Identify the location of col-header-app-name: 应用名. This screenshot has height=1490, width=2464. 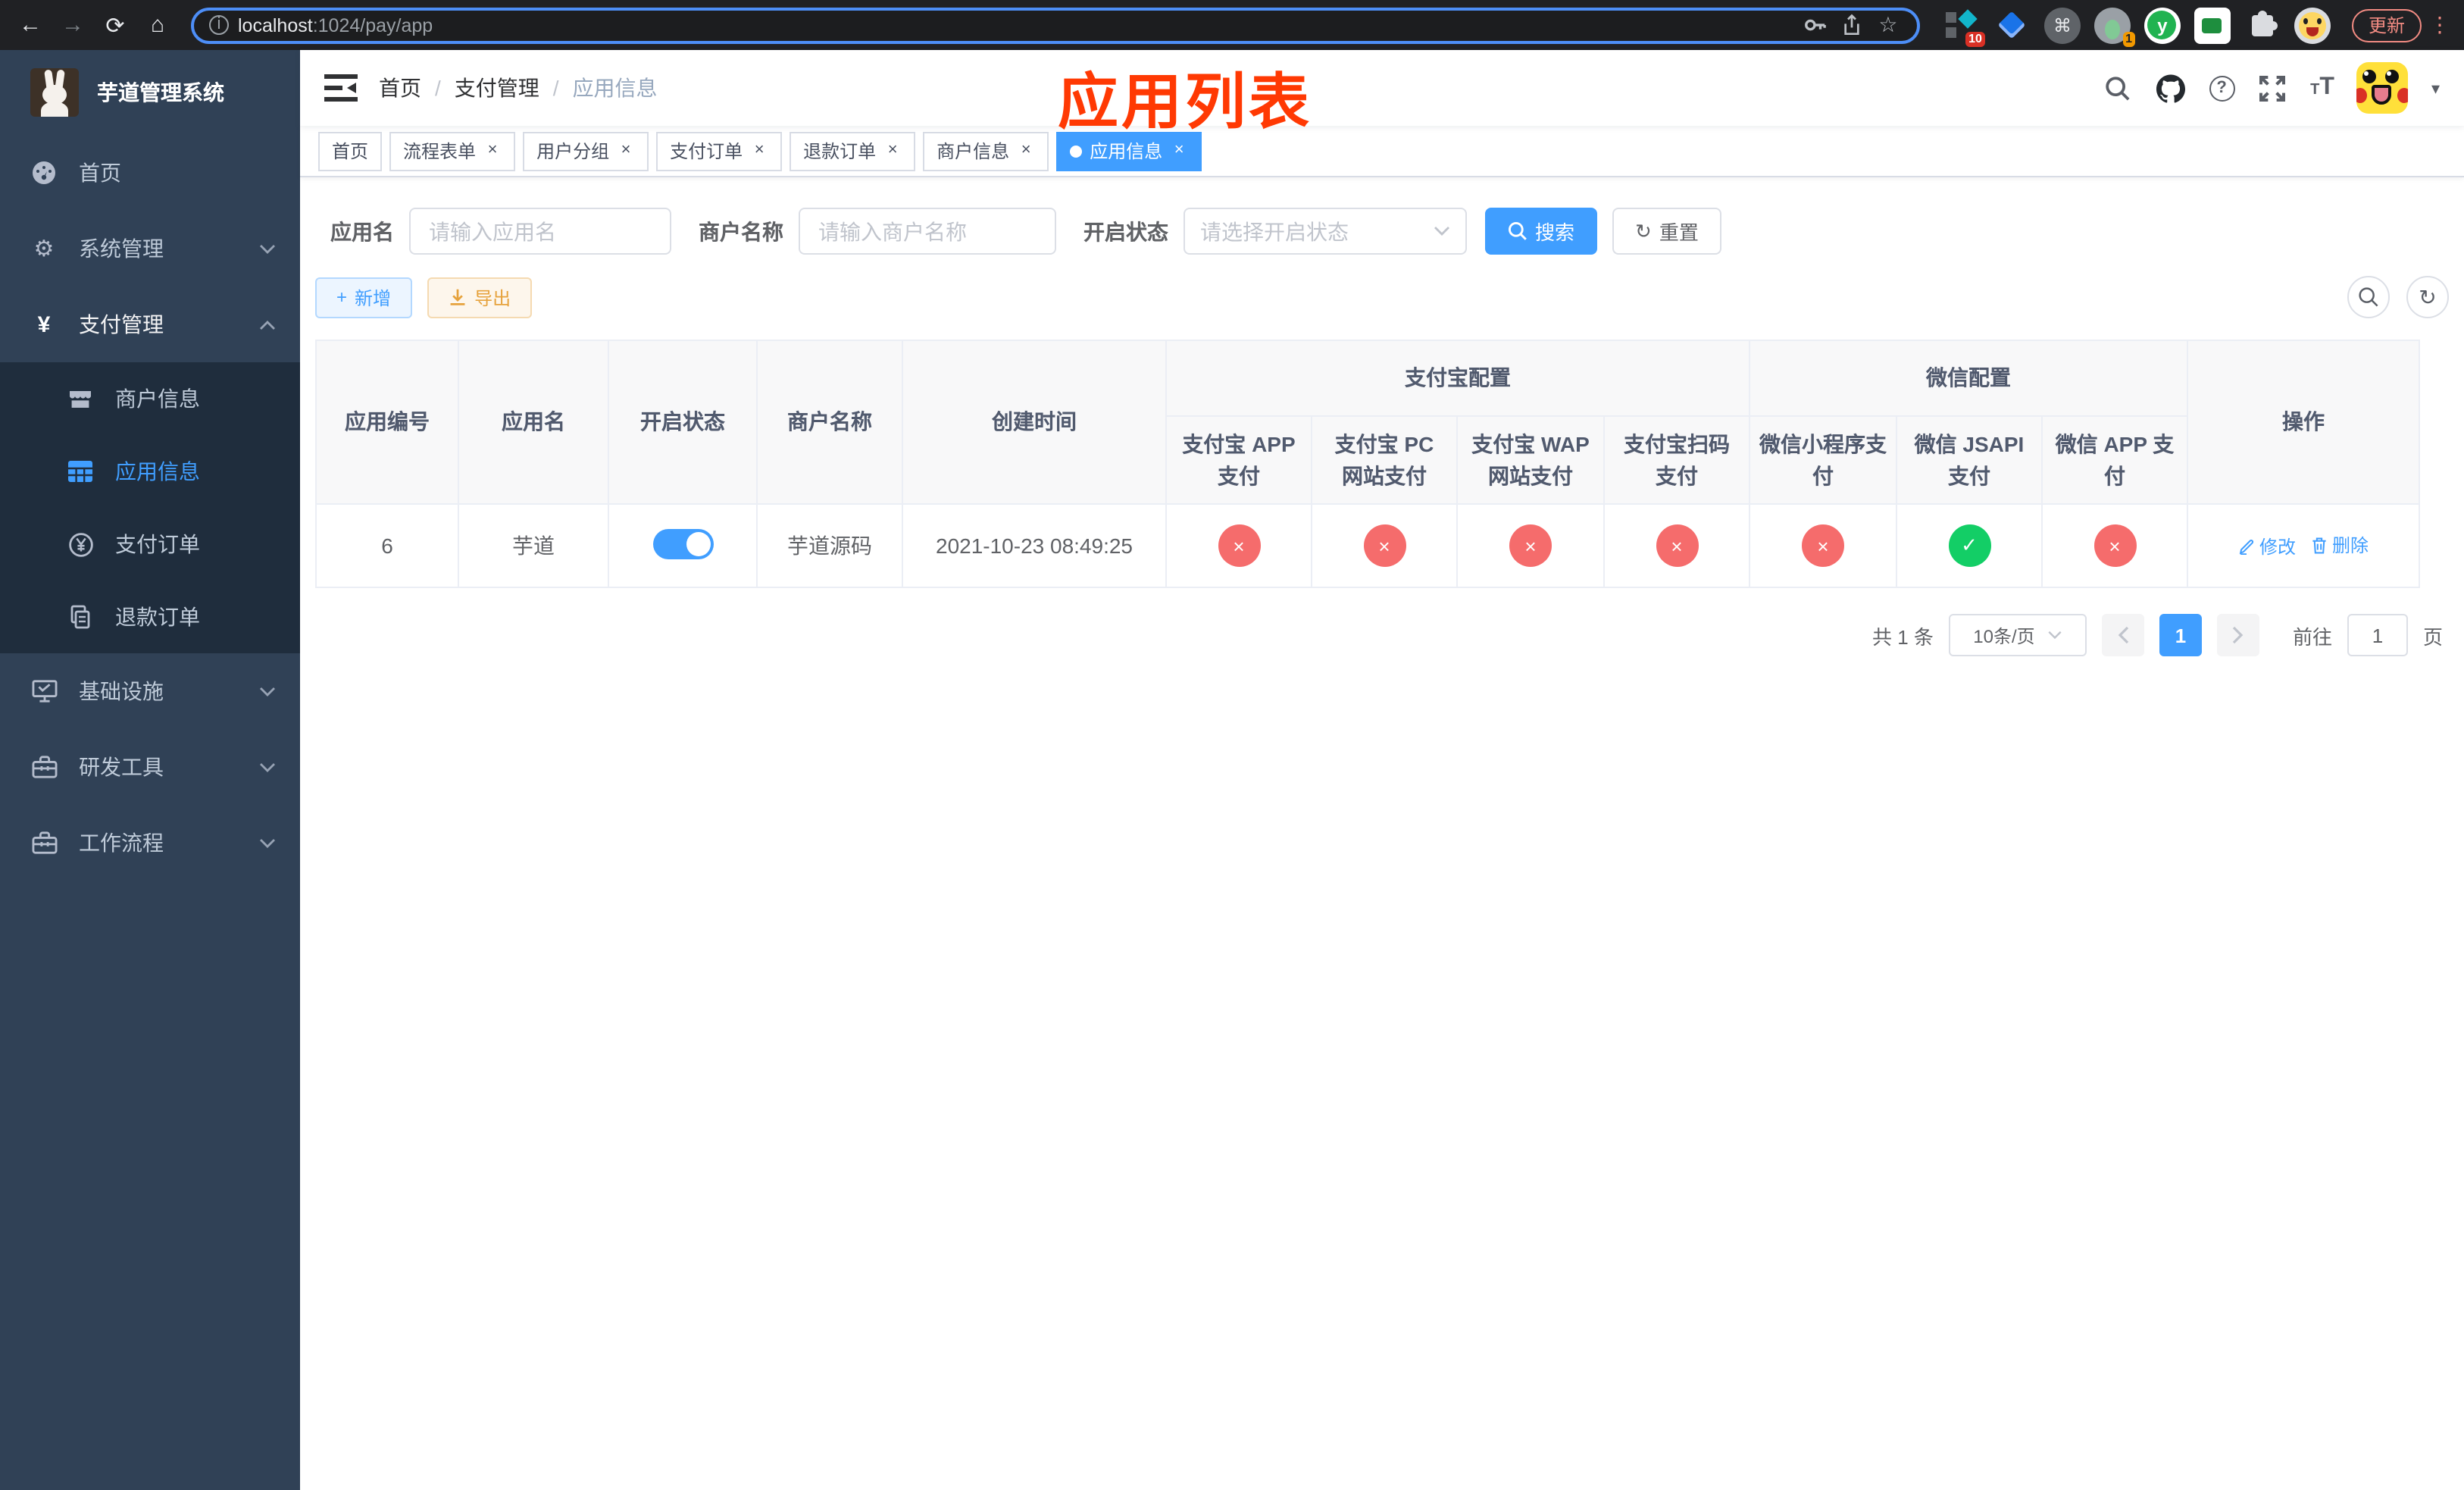
(533, 423).